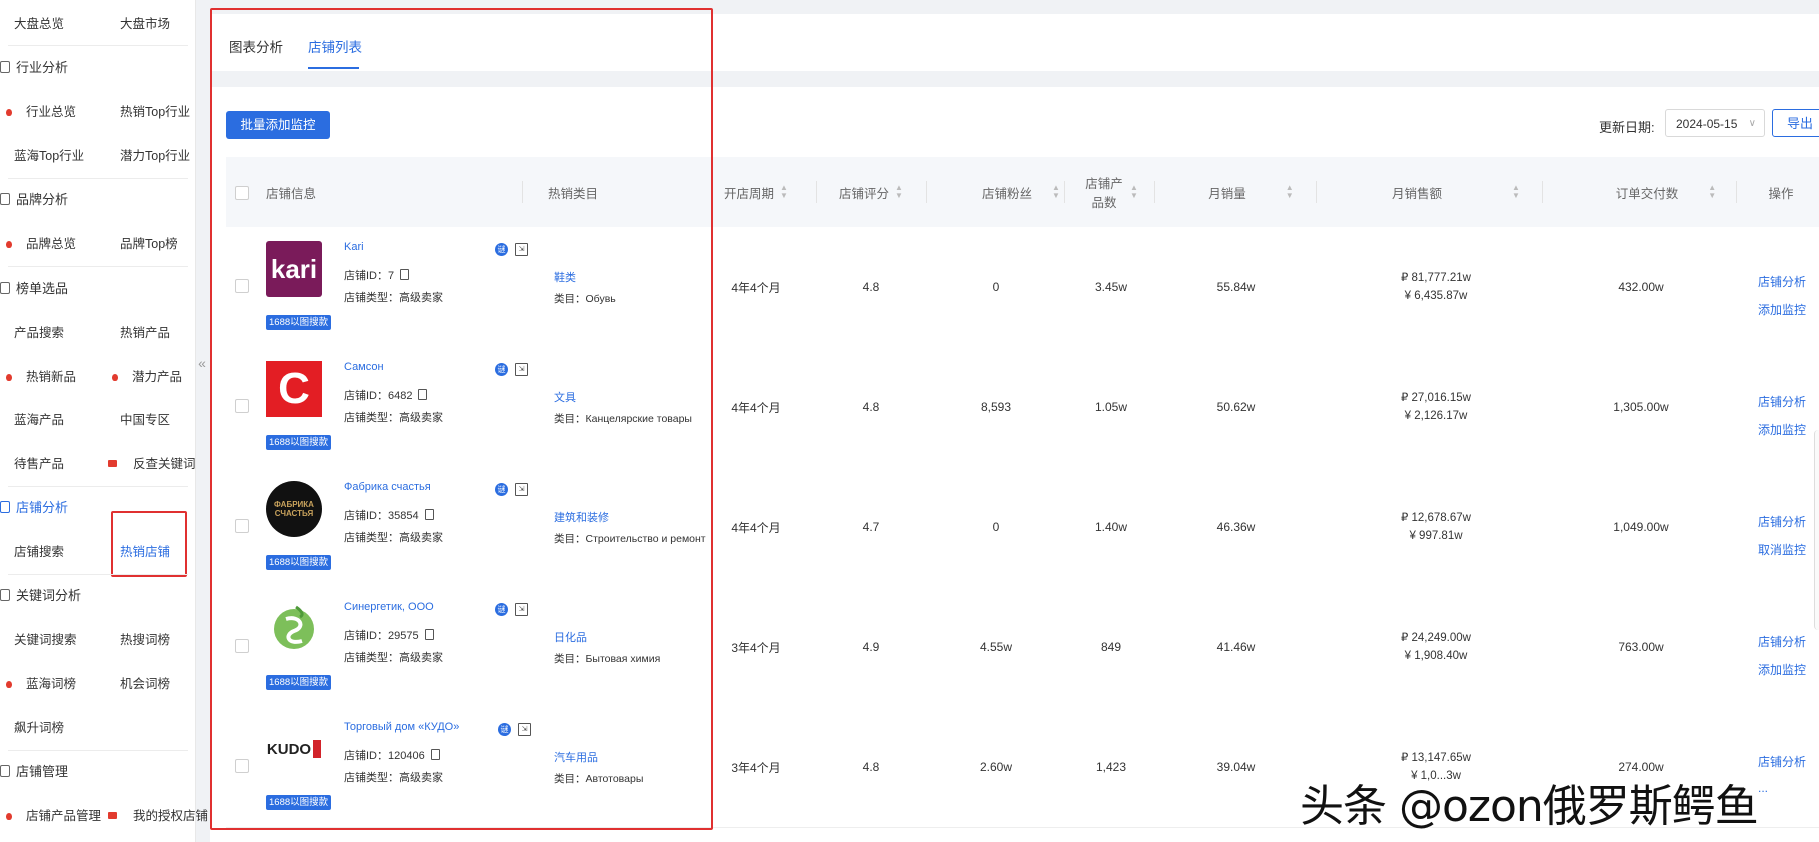  I want to click on shop-products: 849, so click(1111, 647).